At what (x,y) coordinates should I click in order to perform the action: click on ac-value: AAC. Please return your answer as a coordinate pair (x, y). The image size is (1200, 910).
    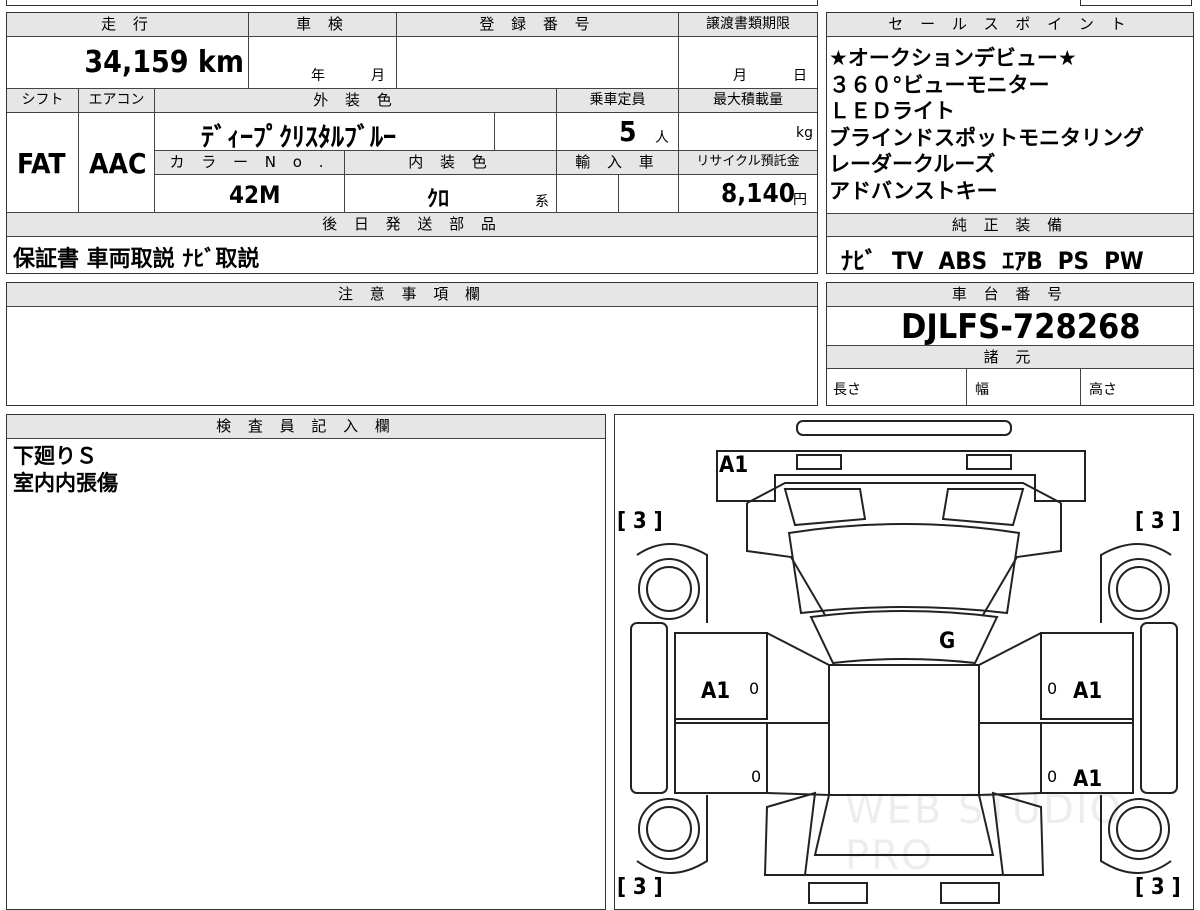
    Looking at the image, I should click on (118, 163).